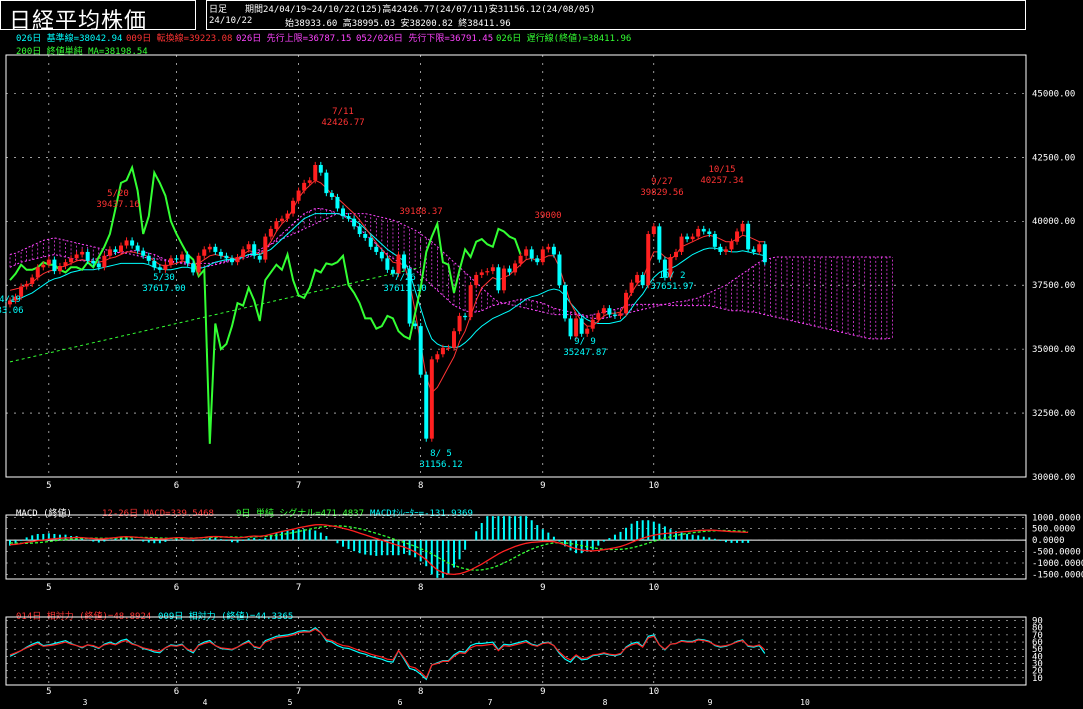 Image resolution: width=1083 pixels, height=709 pixels. Describe the element at coordinates (298, 692) in the screenshot. I see `rsi-x-tick-label: 7` at that location.